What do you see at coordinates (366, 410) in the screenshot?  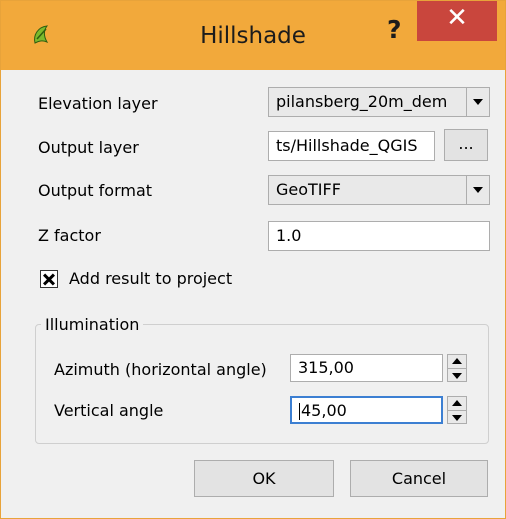 I see `vertical-angle-field: 45,00` at bounding box center [366, 410].